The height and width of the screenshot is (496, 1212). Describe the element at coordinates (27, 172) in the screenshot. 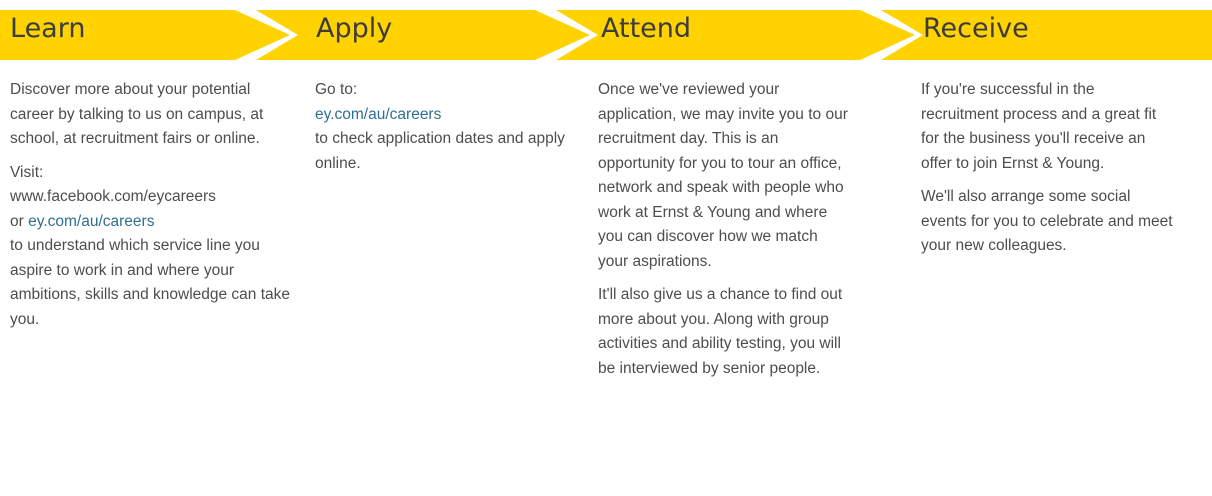

I see `learn-visit-label: Visit:` at that location.